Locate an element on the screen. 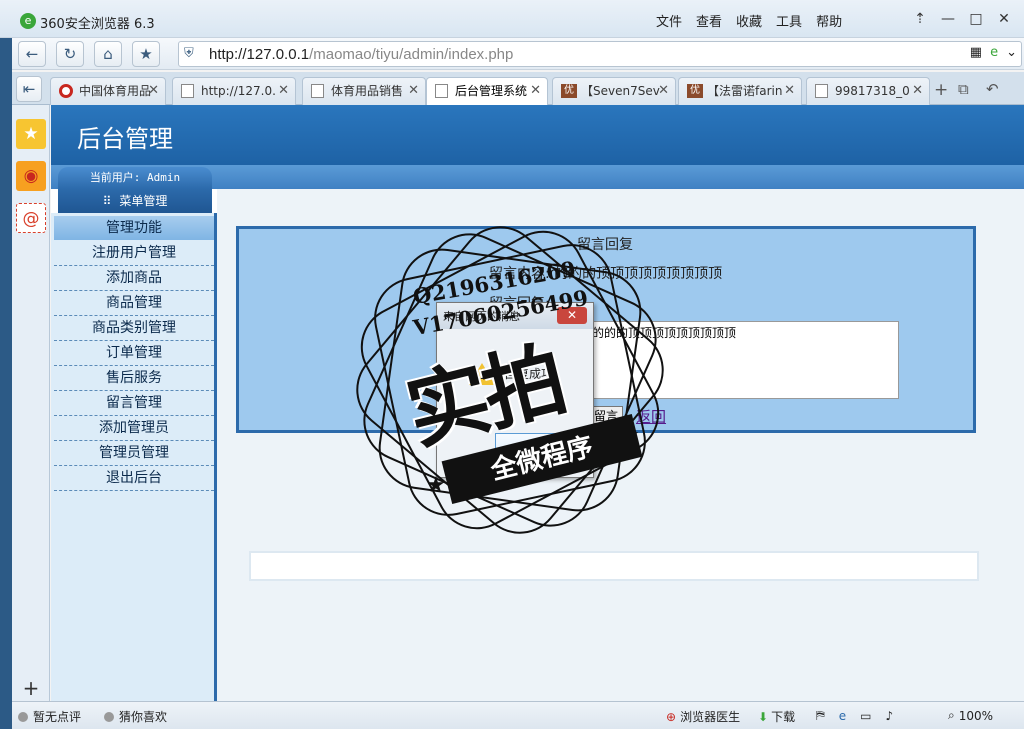  home-icon: ⌂ is located at coordinates (108, 54).